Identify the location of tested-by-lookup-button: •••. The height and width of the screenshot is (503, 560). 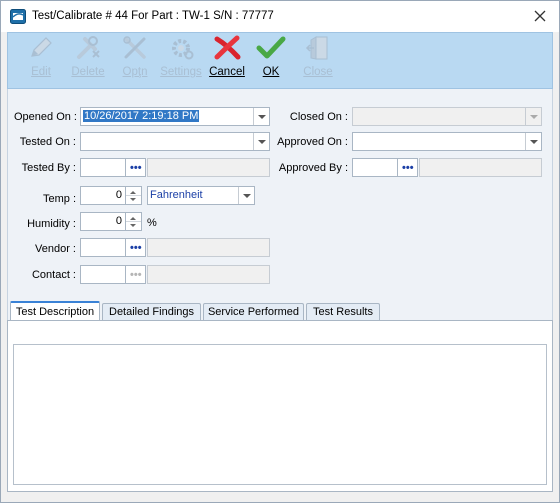
(136, 167).